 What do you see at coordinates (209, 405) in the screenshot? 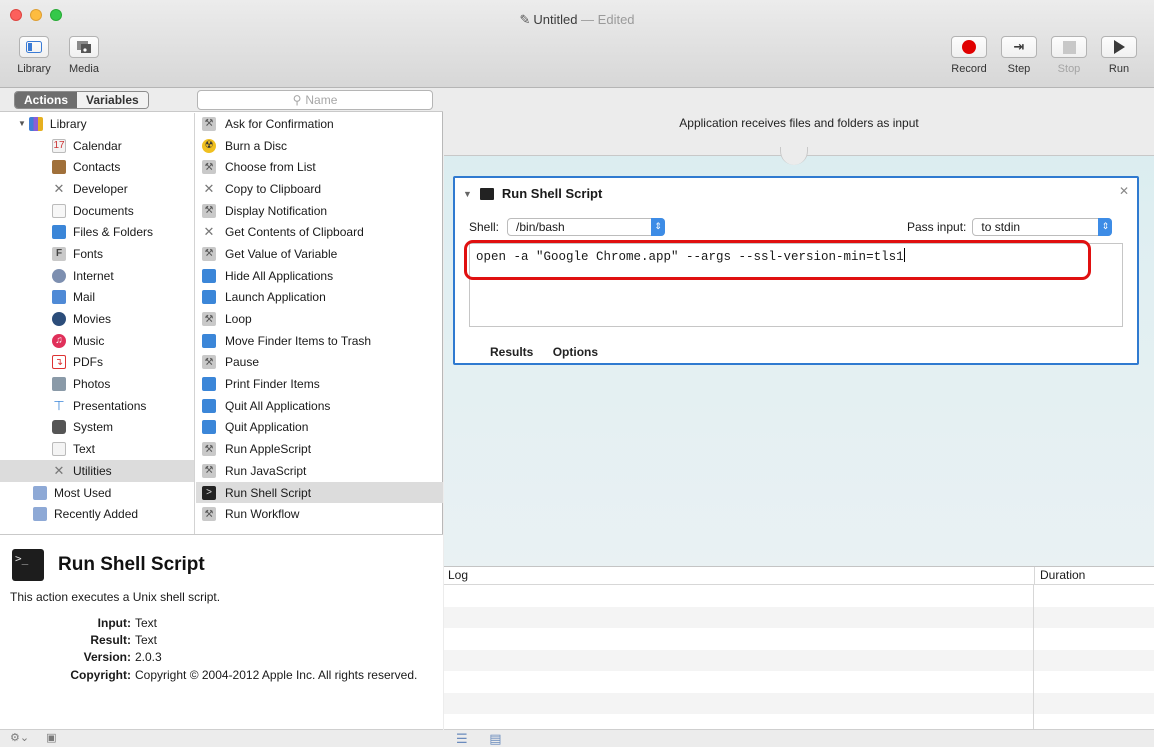
I see `finder-icon` at bounding box center [209, 405].